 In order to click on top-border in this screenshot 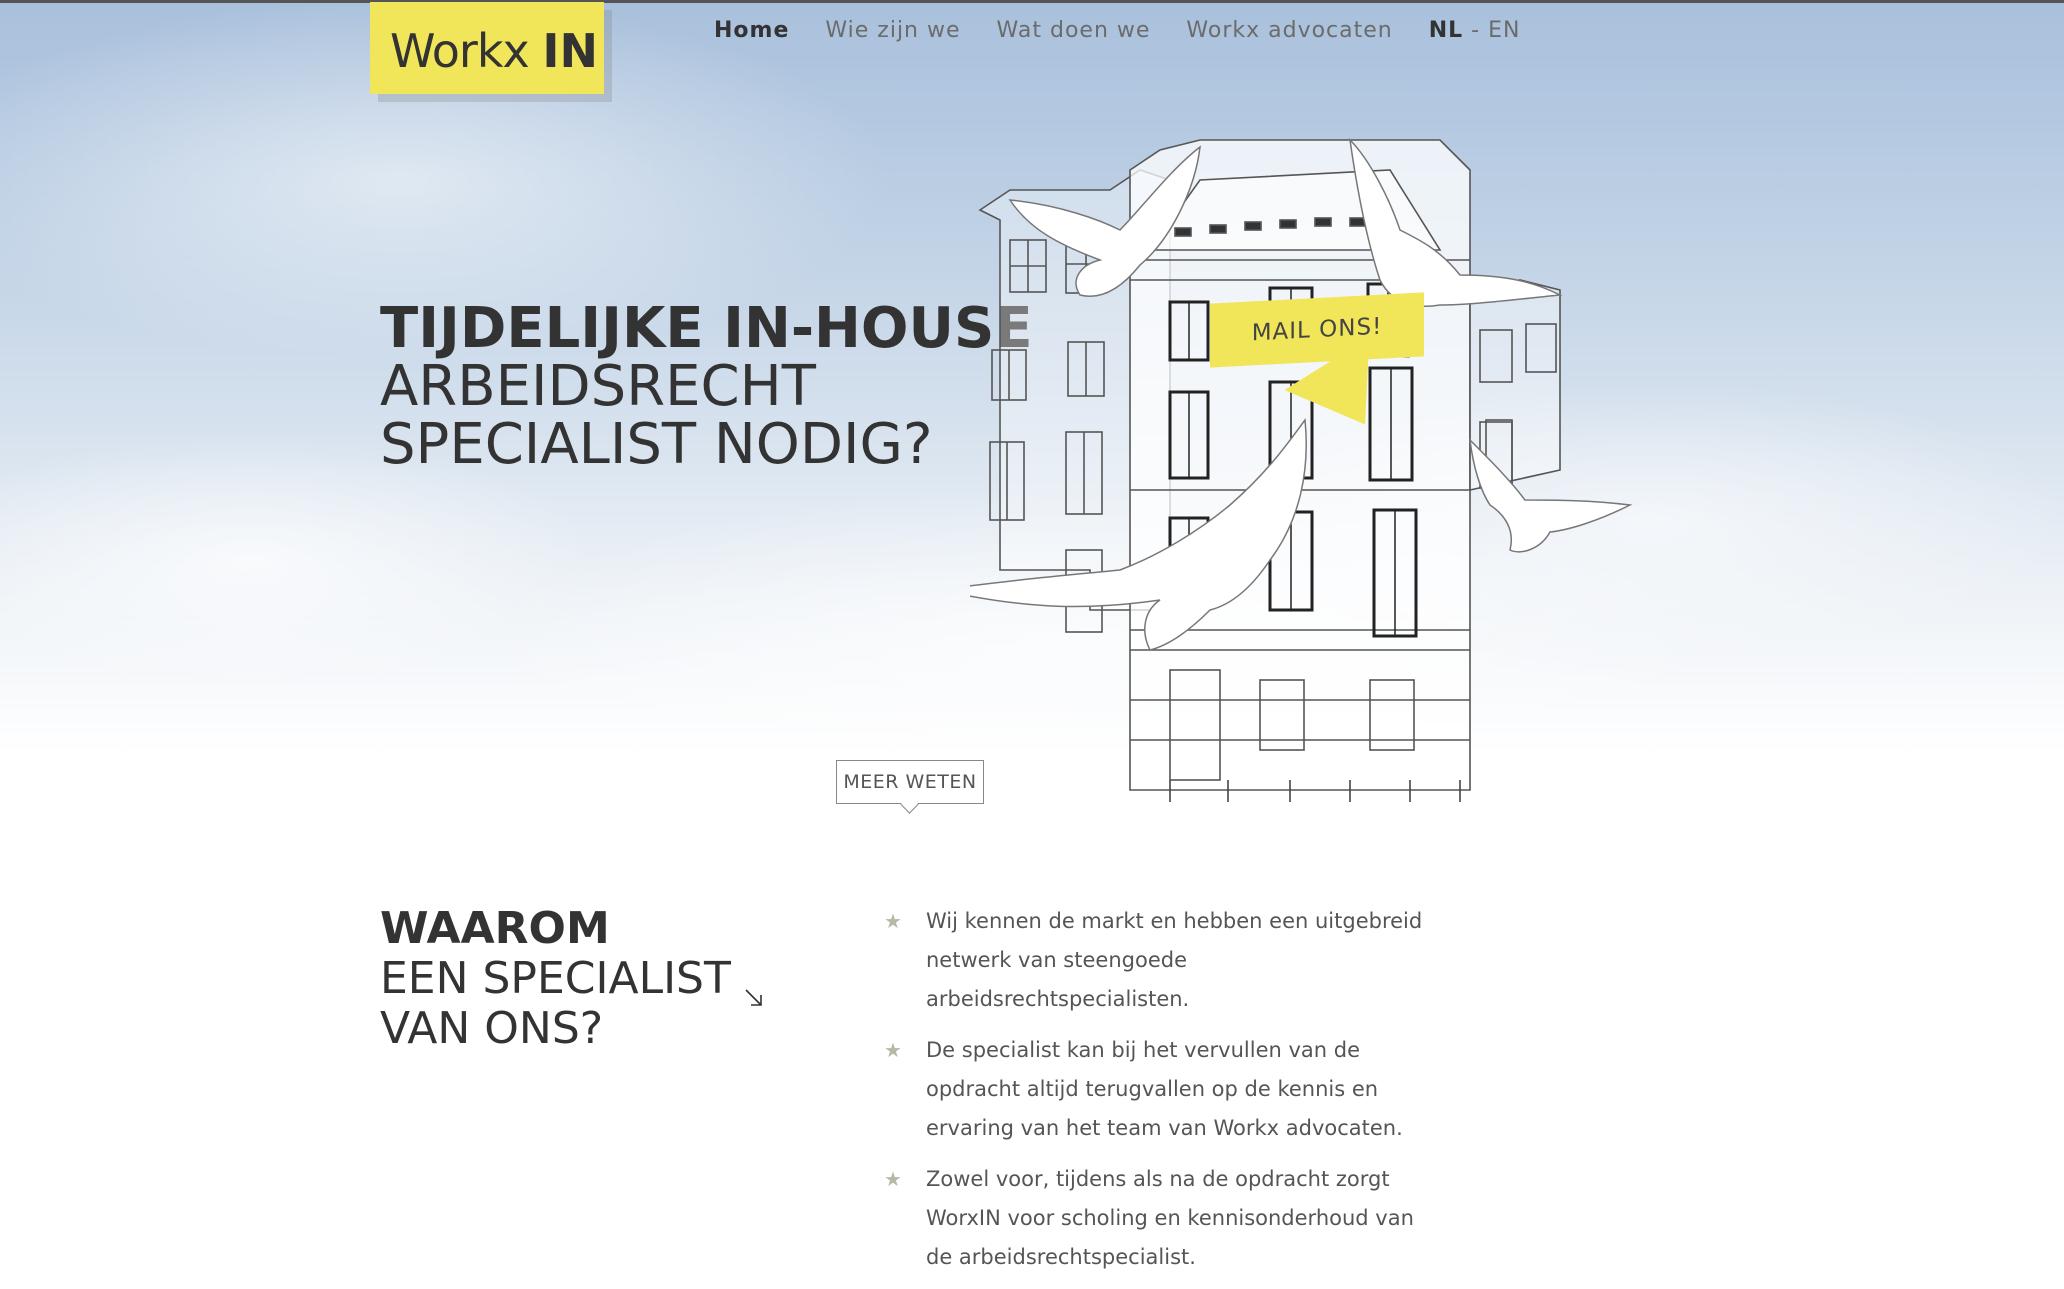, I will do `click(1032, 1)`.